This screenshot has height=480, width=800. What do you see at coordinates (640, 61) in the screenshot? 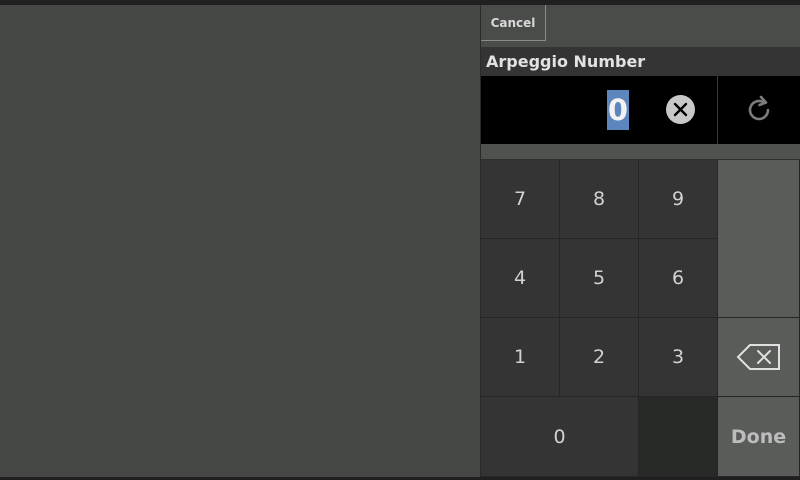
I see `panel-title: Arpeggio Number` at bounding box center [640, 61].